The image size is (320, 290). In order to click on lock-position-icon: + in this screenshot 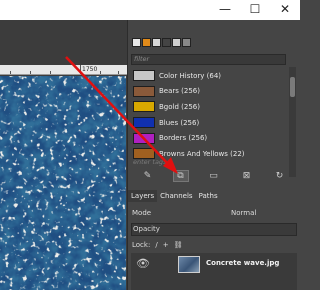, I will do `click(166, 245)`.